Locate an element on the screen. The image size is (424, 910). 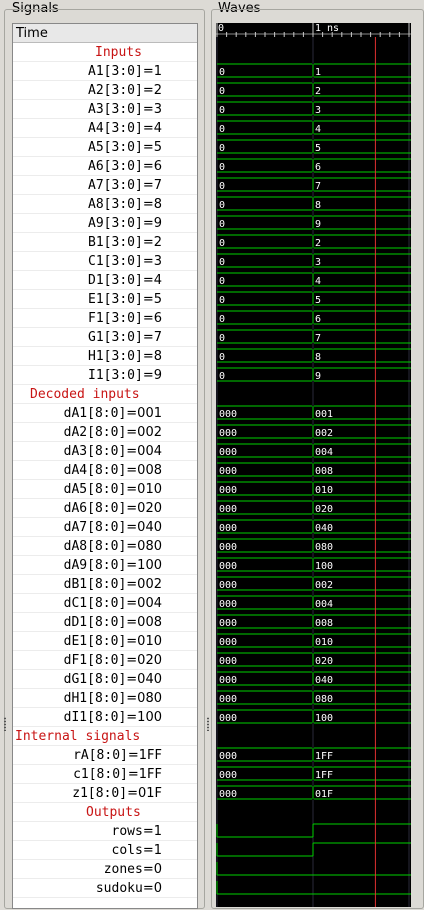
signal-row: dE1[8:0]=010 is located at coordinates (105, 641).